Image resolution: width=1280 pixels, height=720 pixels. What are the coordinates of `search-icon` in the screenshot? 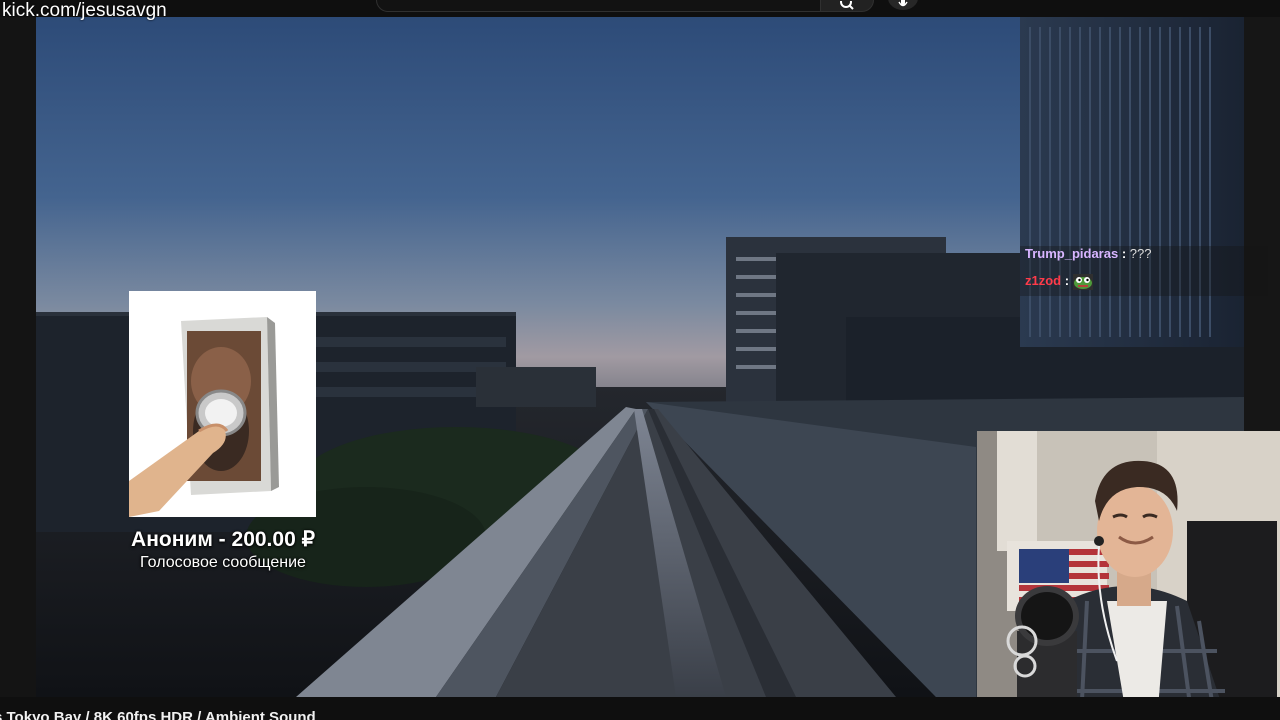 It's located at (847, 5).